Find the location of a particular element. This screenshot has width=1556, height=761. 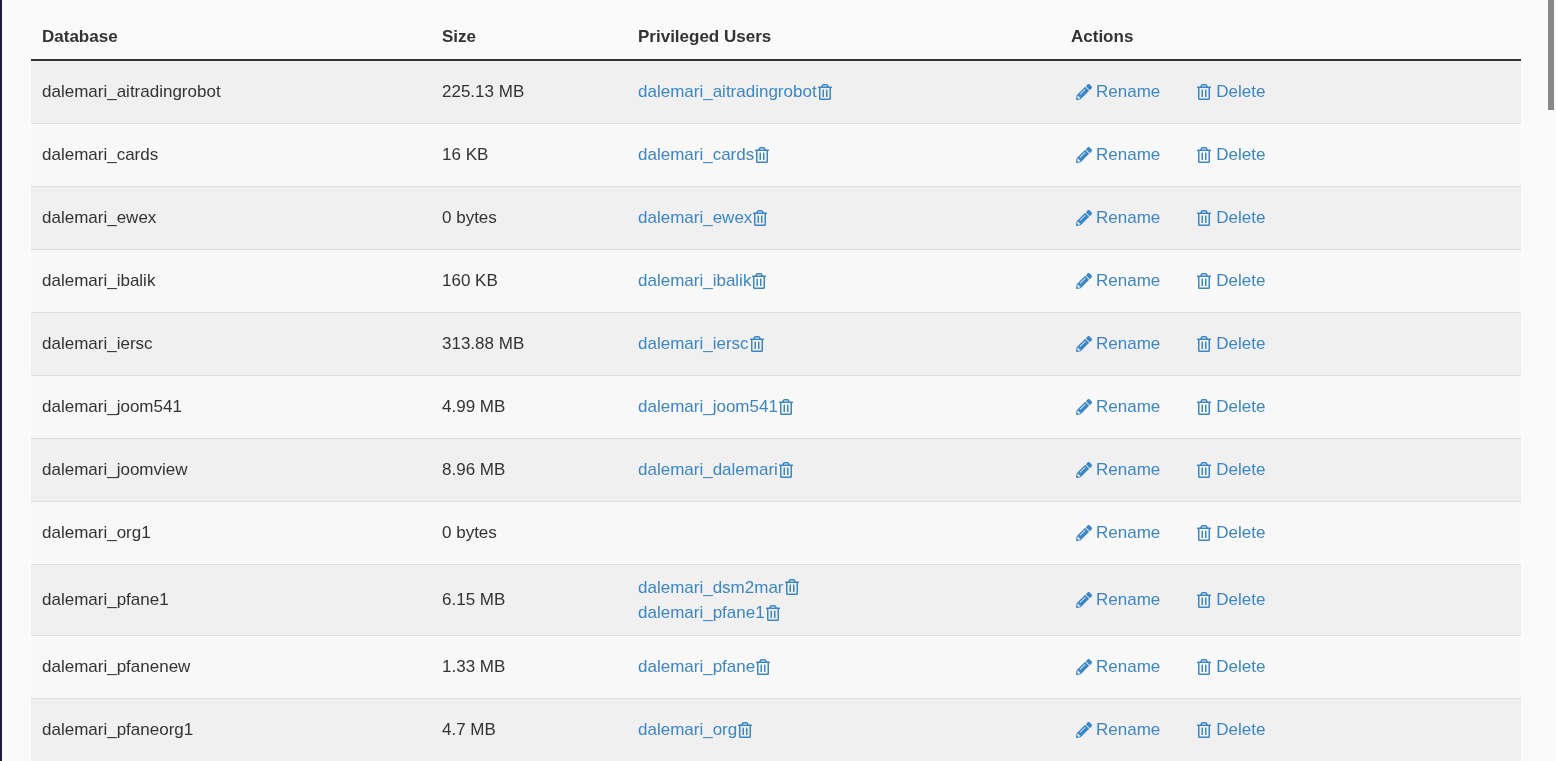

database-name: dalemari_ewex is located at coordinates (99, 218).